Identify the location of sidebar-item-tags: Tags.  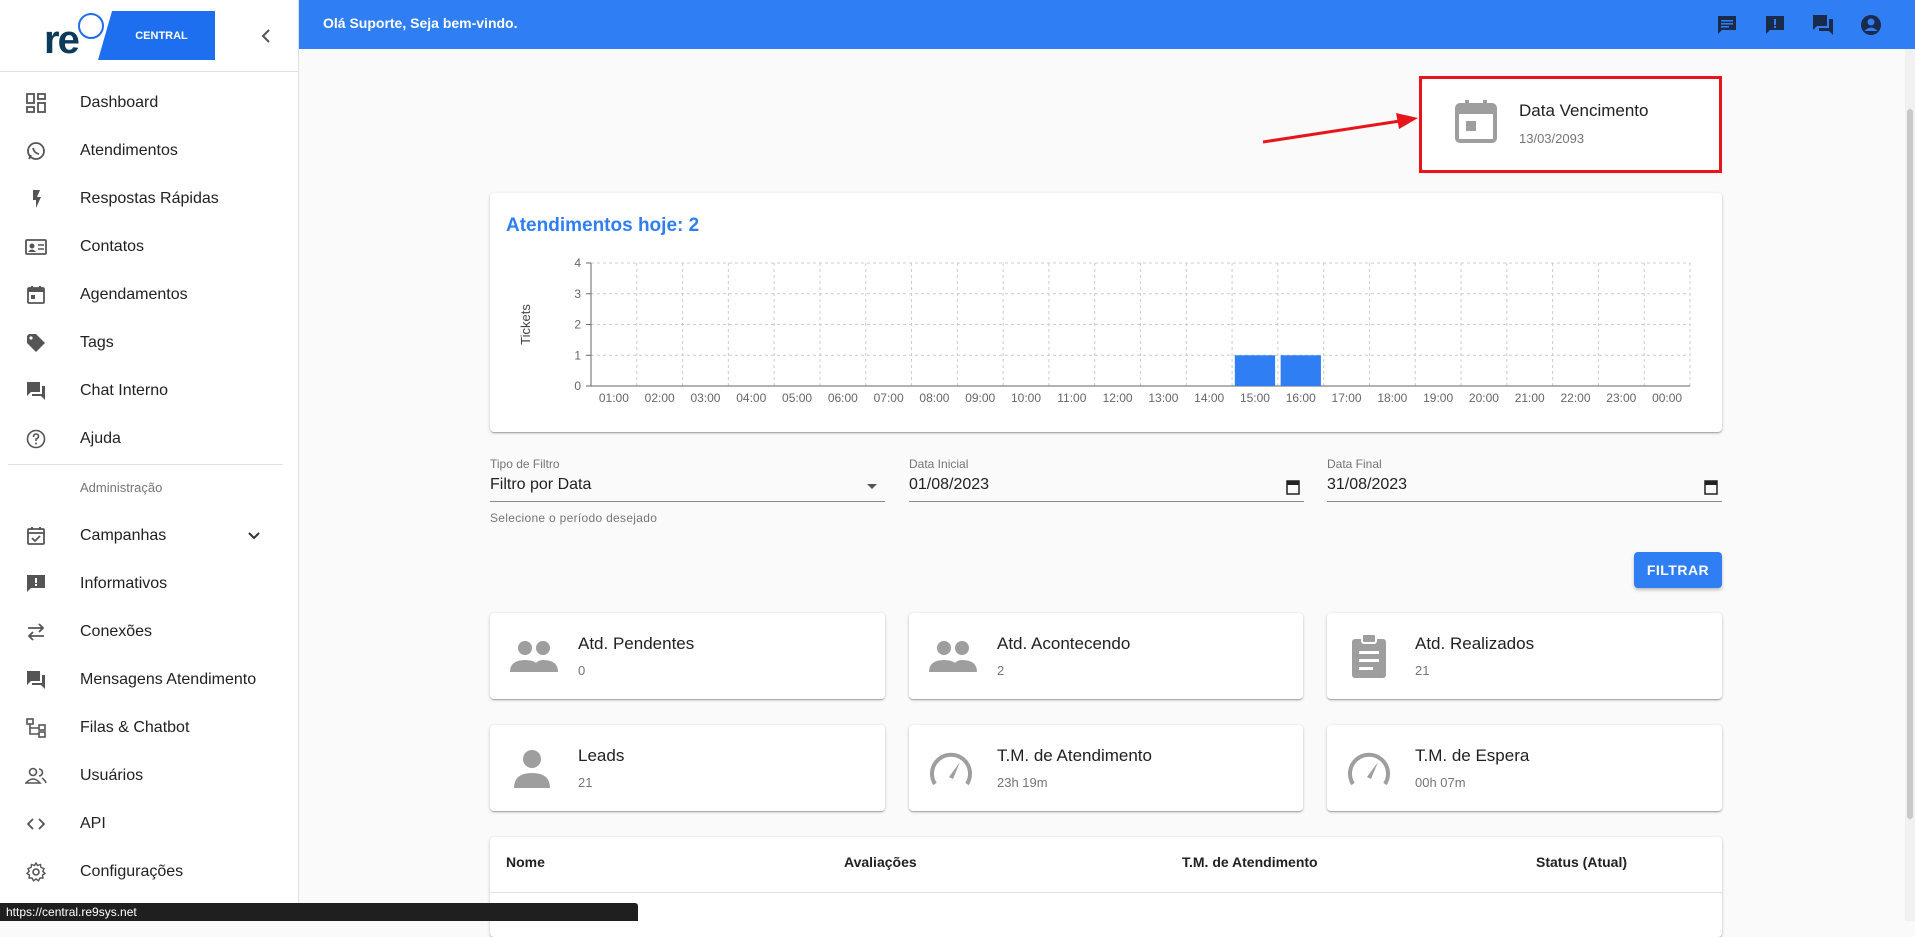
(149, 343).